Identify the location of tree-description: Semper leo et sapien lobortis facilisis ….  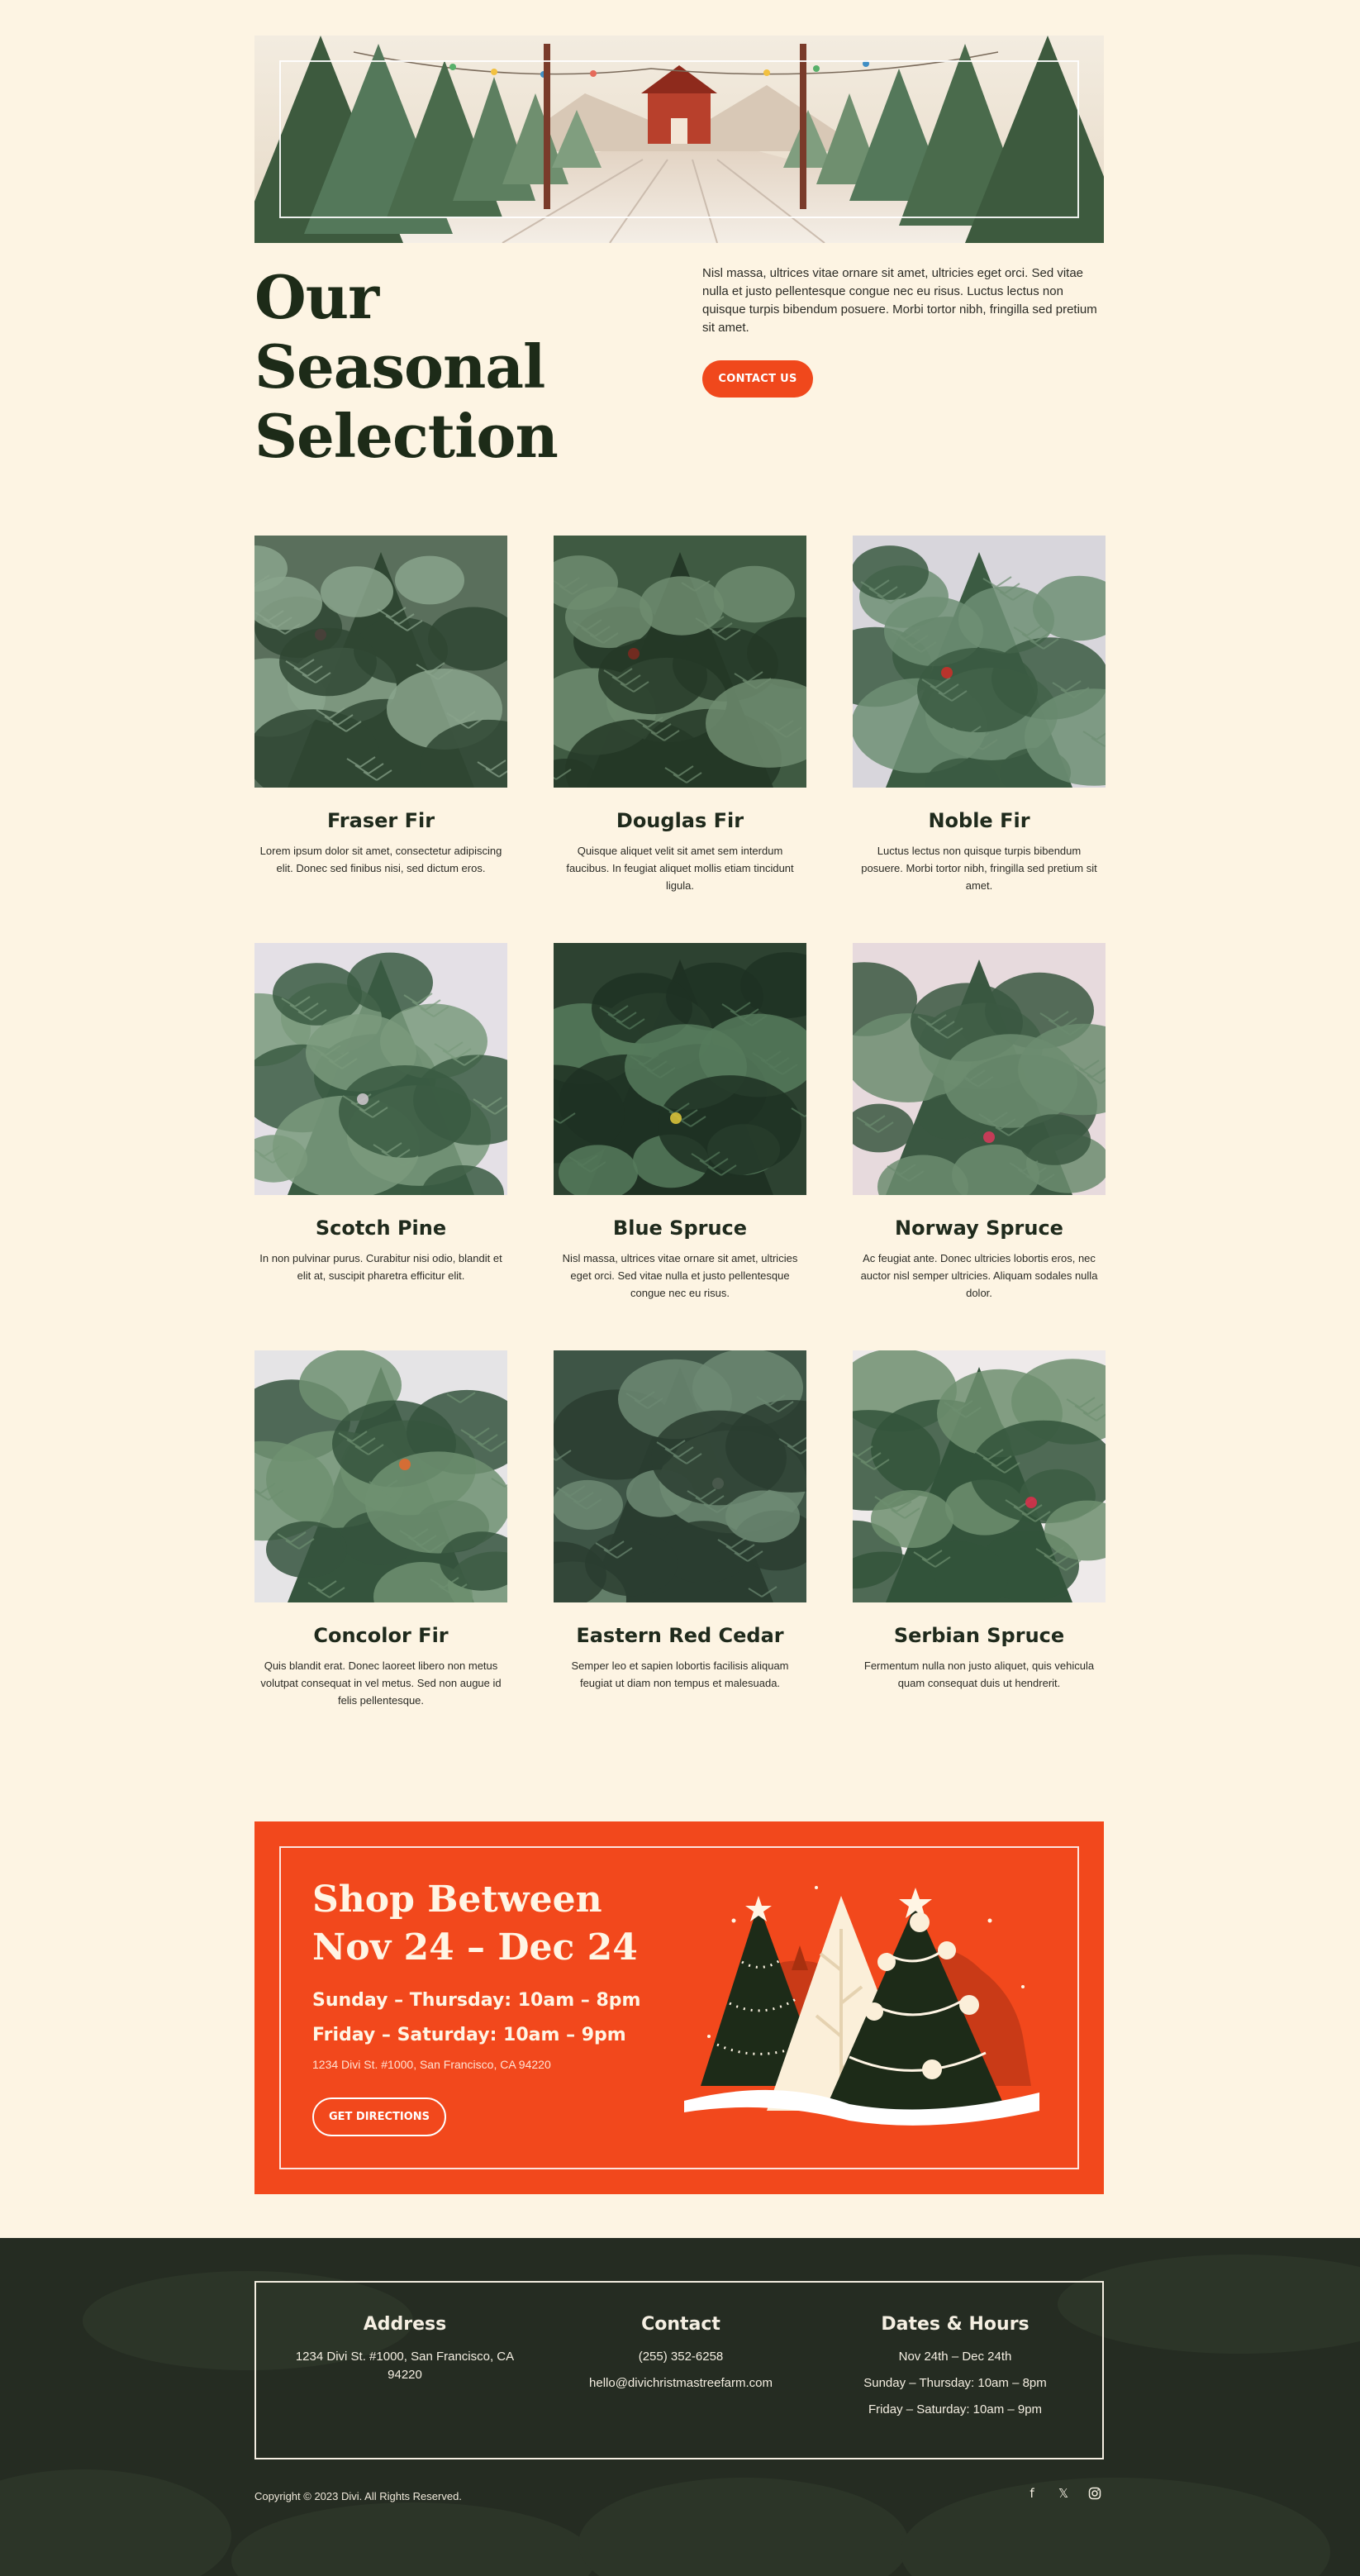
(680, 1674).